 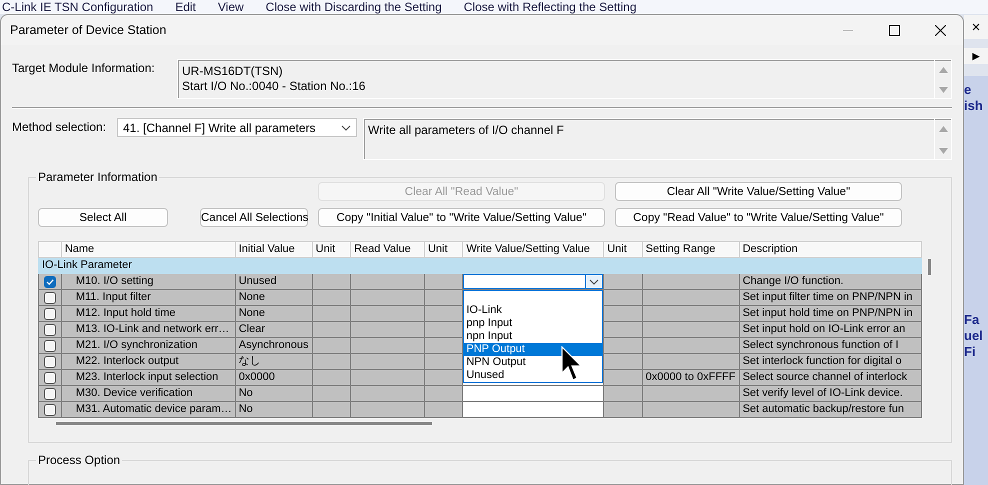 What do you see at coordinates (533, 323) in the screenshot?
I see `dropdown-option: pnp Input` at bounding box center [533, 323].